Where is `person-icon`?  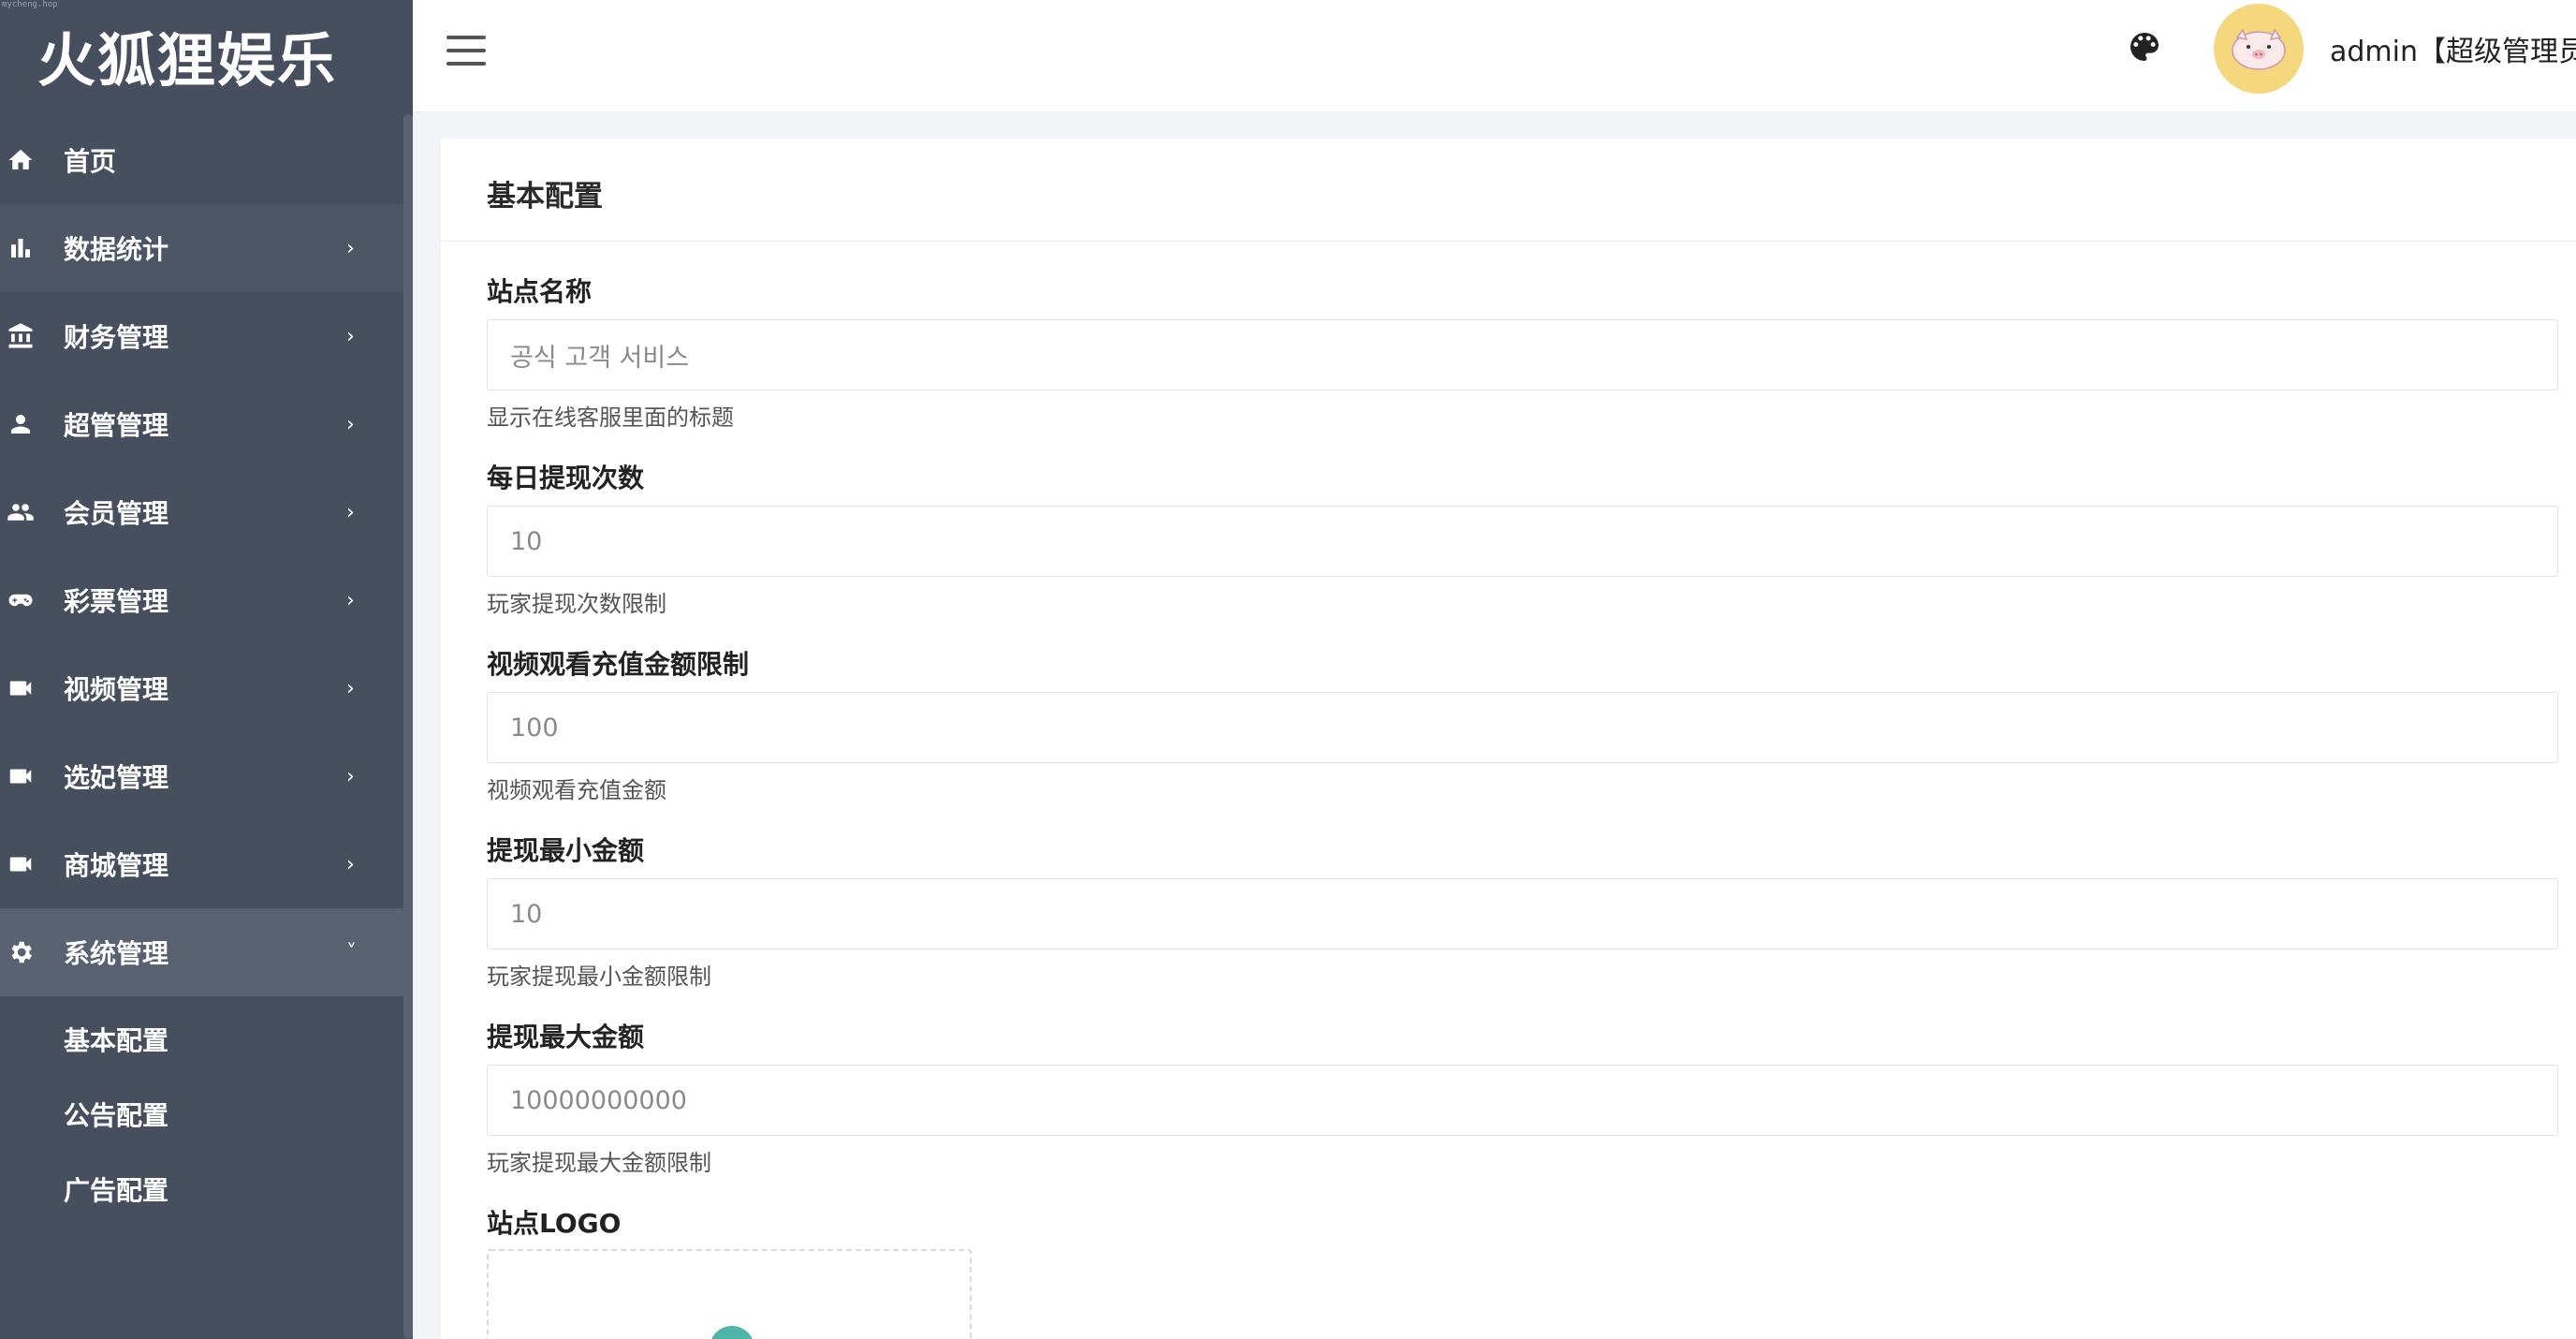
person-icon is located at coordinates (20, 424).